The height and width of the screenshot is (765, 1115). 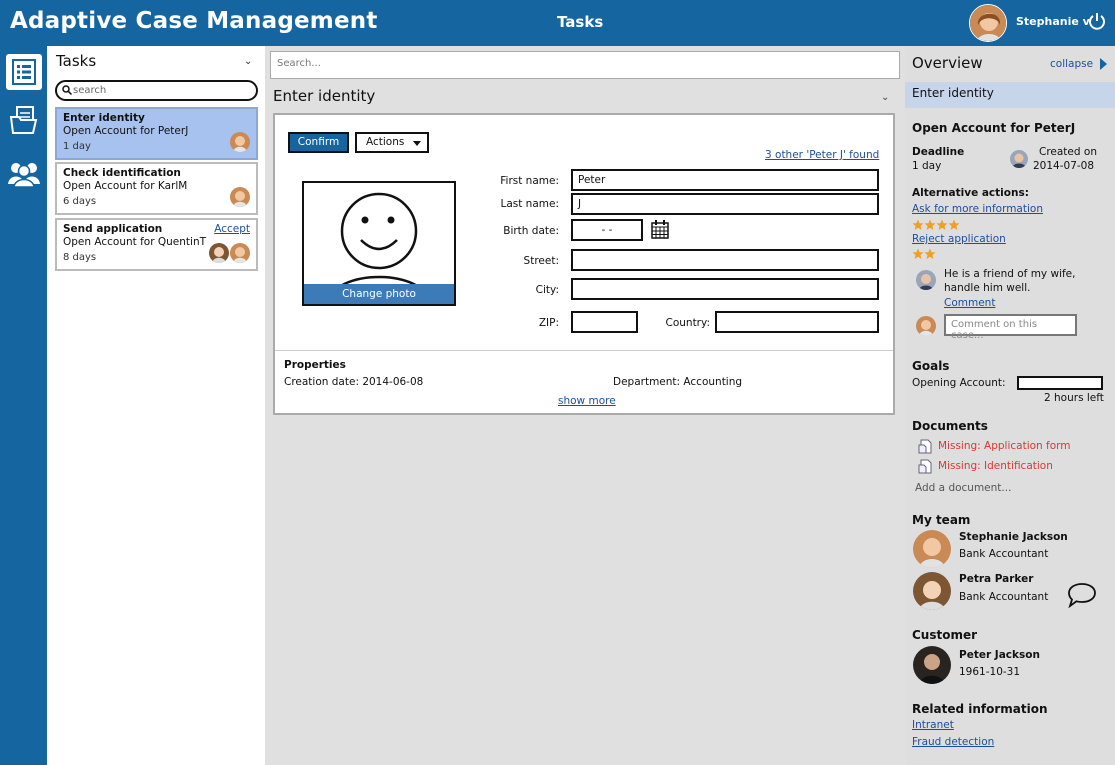 What do you see at coordinates (945, 635) in the screenshot?
I see `customer-title: Customer` at bounding box center [945, 635].